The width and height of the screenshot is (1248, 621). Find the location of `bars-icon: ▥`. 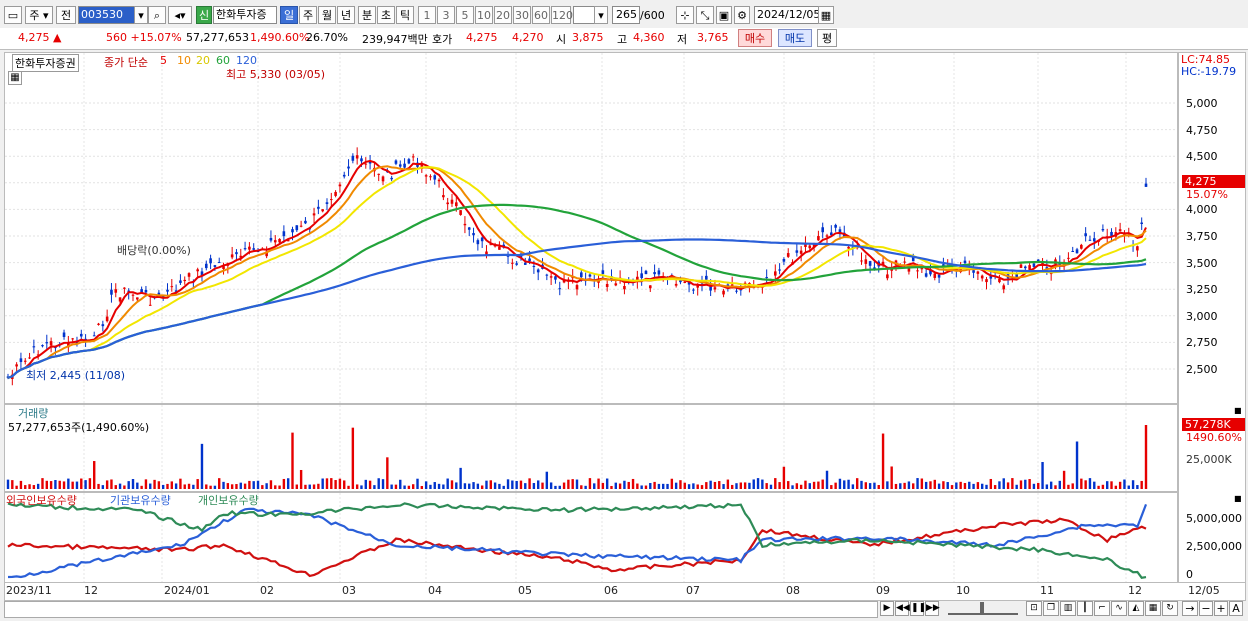

bars-icon: ▥ is located at coordinates (1068, 608).